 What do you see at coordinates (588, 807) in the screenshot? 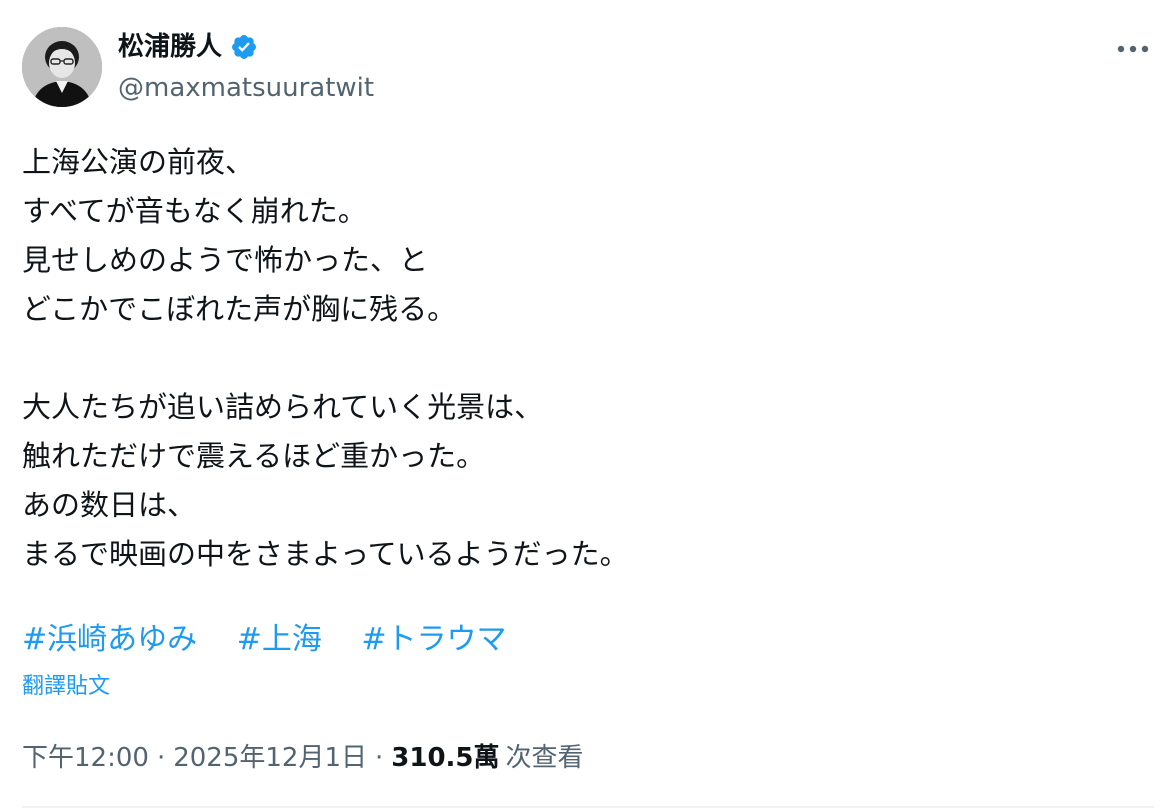
I see `divider` at bounding box center [588, 807].